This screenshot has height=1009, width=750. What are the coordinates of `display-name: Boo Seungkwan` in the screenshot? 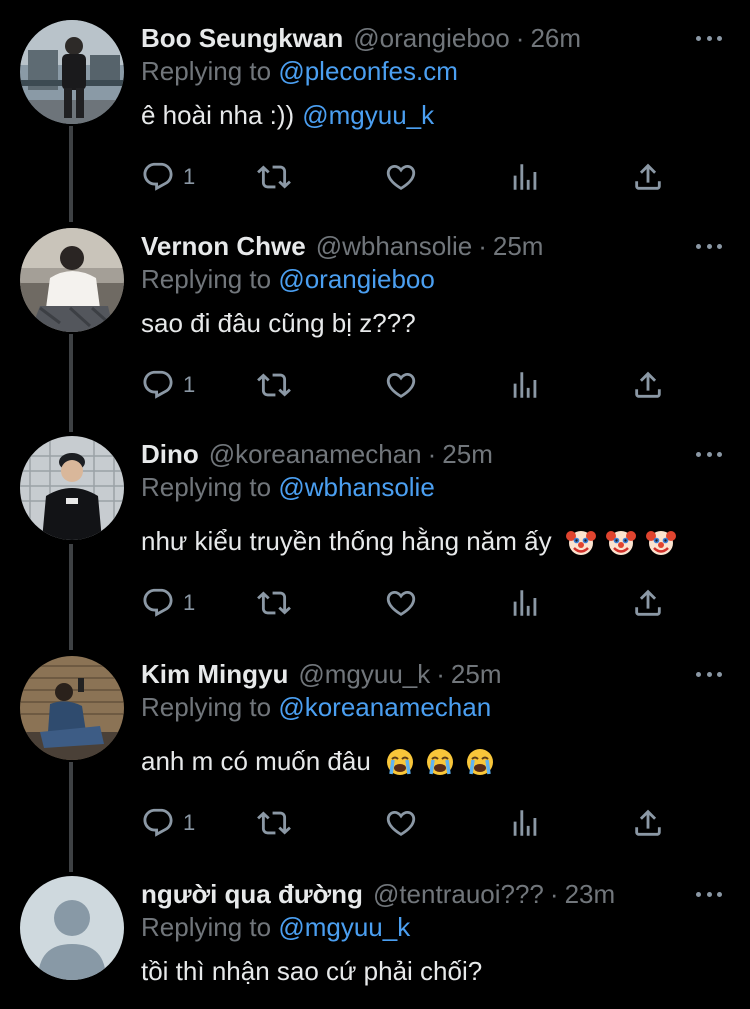 It's located at (242, 38).